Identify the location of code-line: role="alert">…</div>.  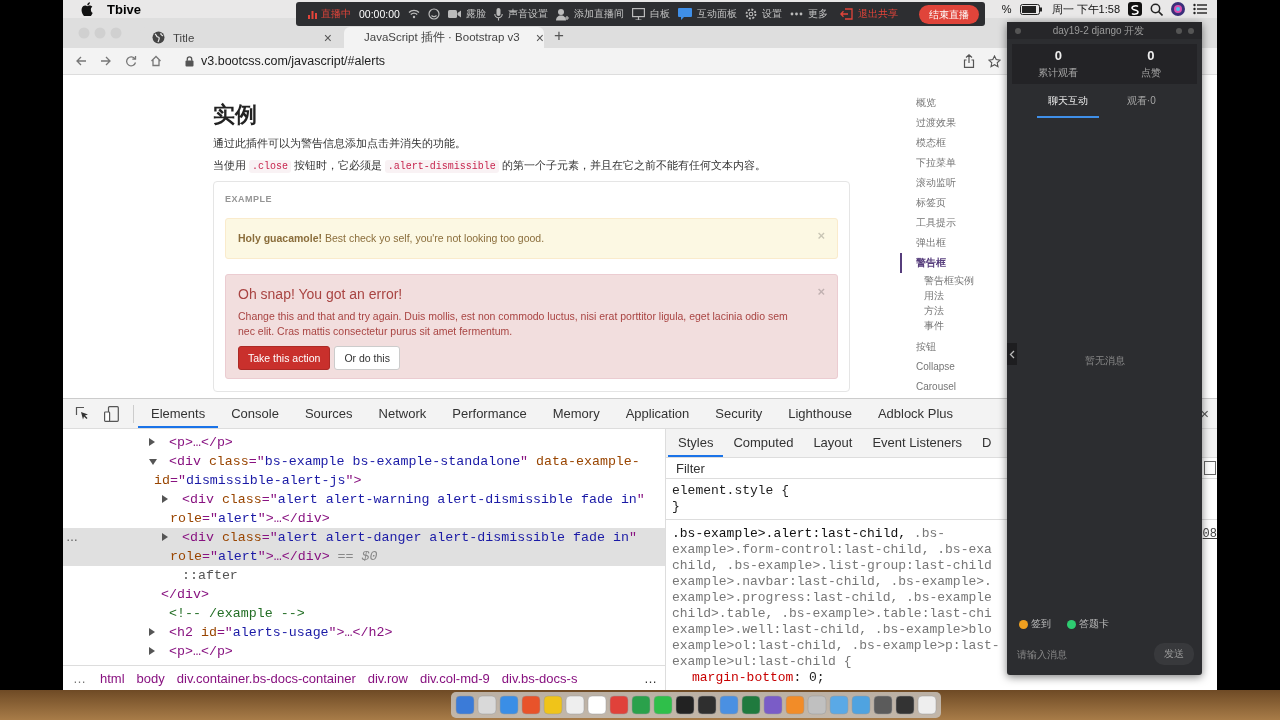
(250, 518).